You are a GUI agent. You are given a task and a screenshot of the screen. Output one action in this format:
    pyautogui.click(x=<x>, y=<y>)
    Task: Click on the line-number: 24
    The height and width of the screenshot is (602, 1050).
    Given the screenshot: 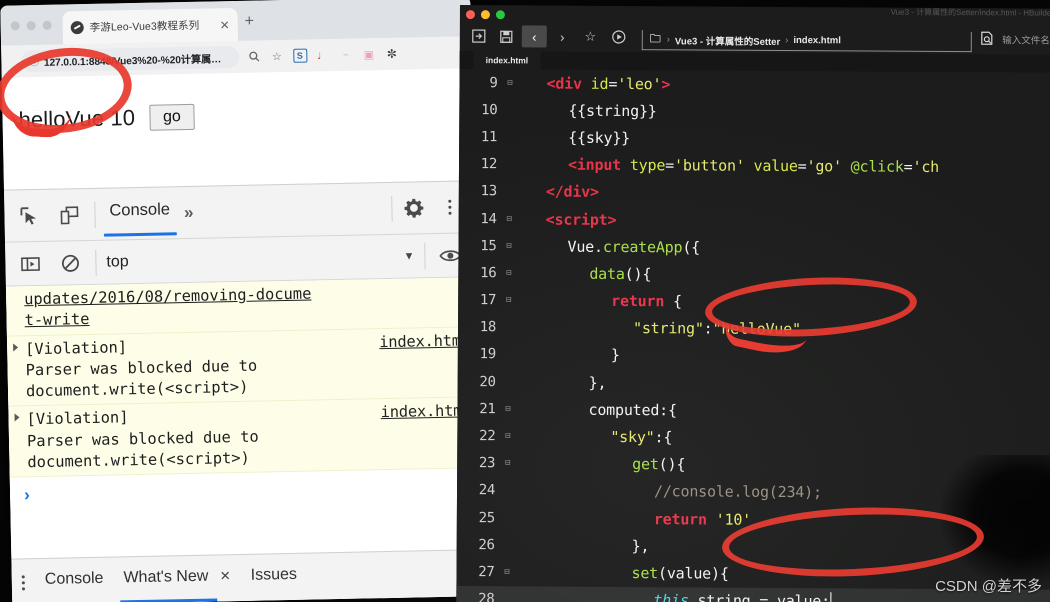 What is the action you would take?
    pyautogui.click(x=487, y=490)
    